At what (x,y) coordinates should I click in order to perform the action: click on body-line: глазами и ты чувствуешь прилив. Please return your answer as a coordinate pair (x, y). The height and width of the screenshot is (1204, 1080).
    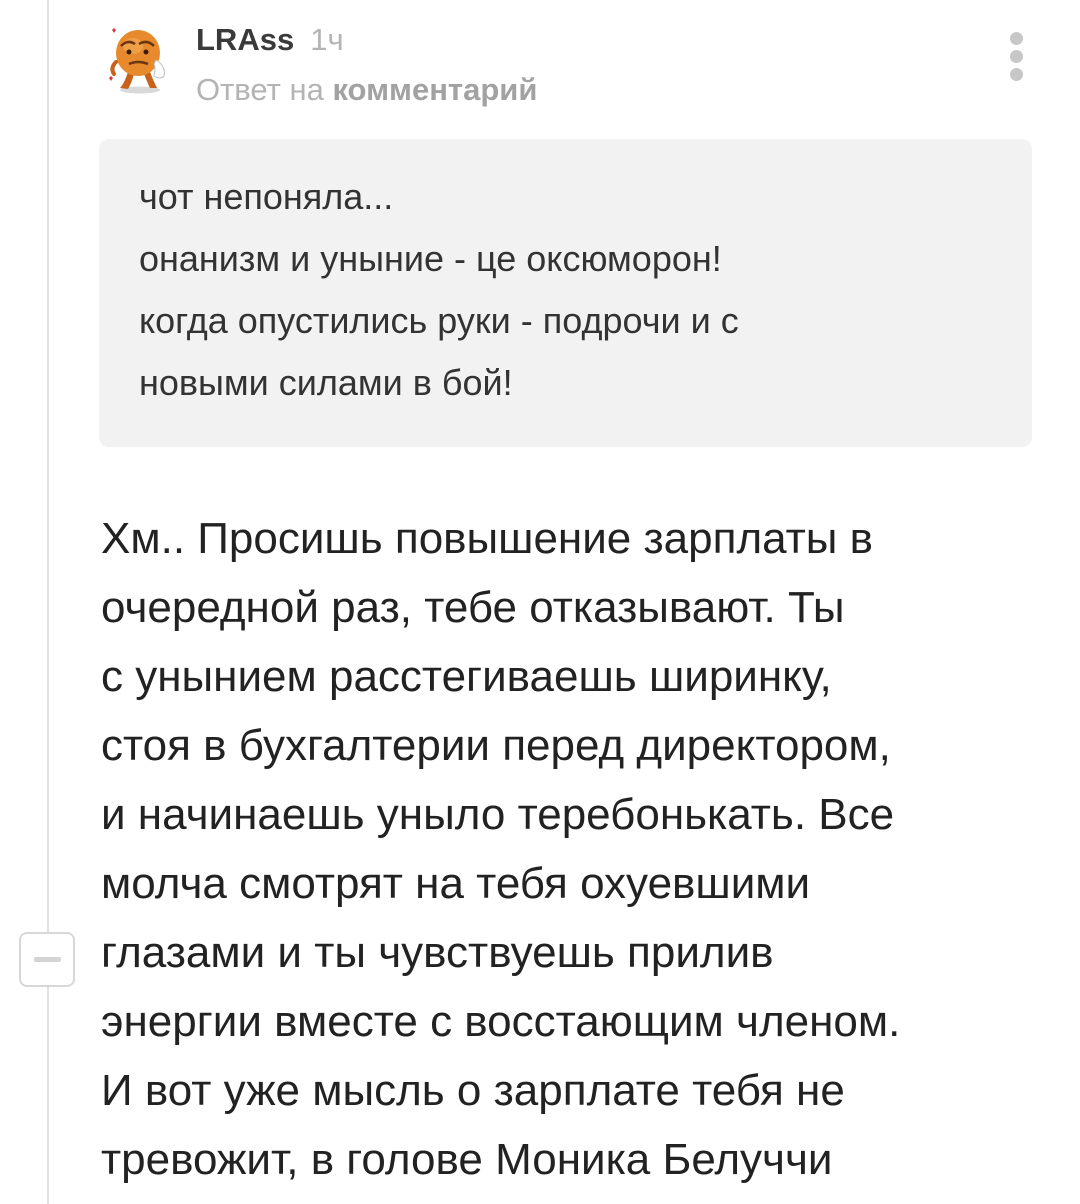
    Looking at the image, I should click on (437, 952).